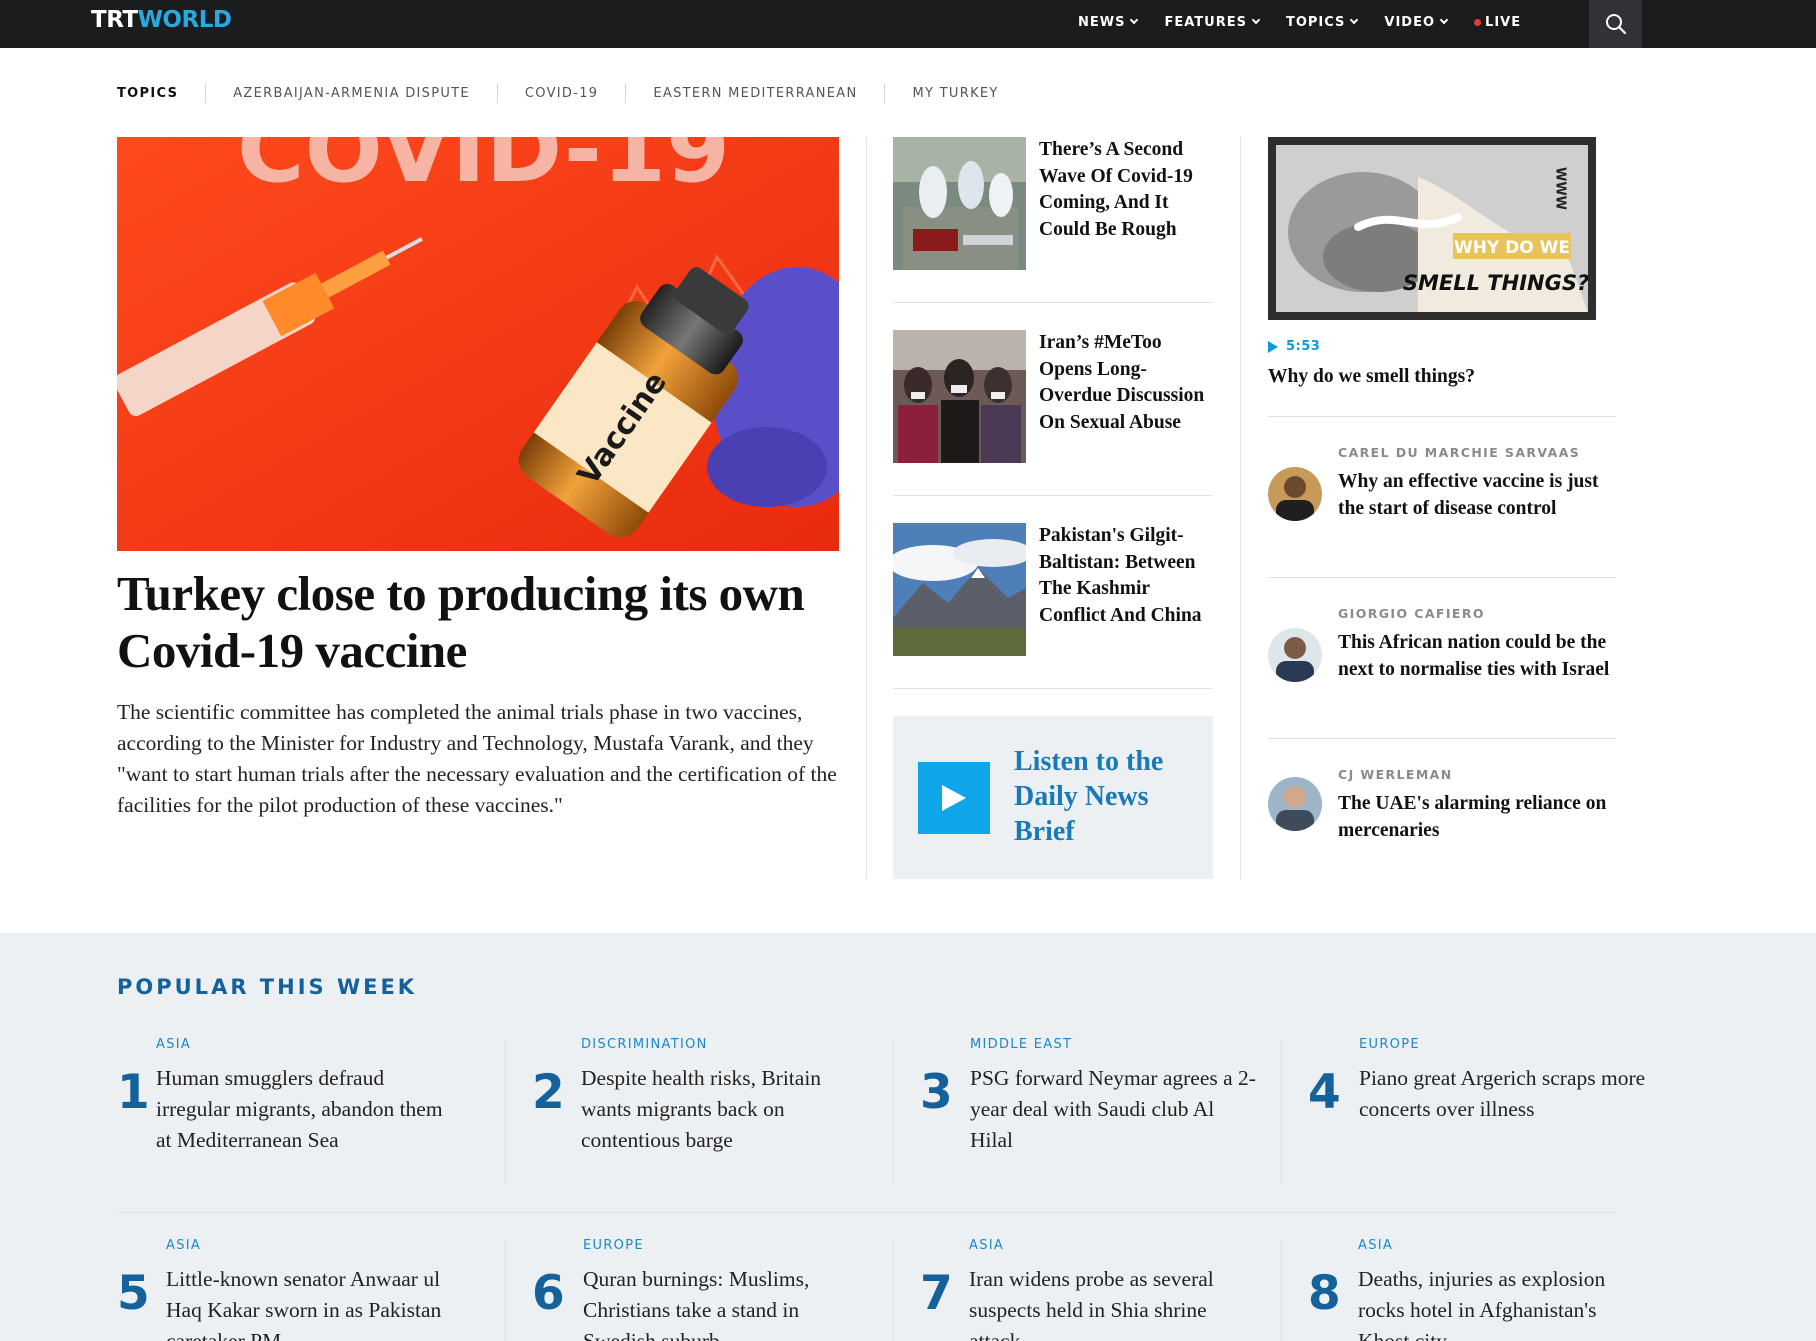  What do you see at coordinates (1205, 22) in the screenshot?
I see `nav-features-label: FEATURES` at bounding box center [1205, 22].